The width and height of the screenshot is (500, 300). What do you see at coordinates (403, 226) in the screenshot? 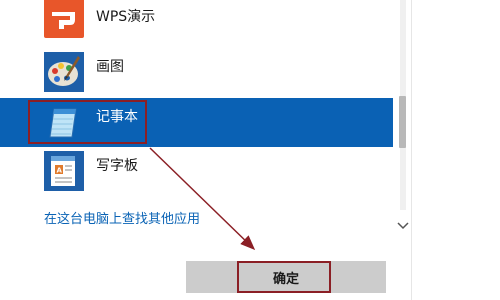
I see `chevron-down-icon` at bounding box center [403, 226].